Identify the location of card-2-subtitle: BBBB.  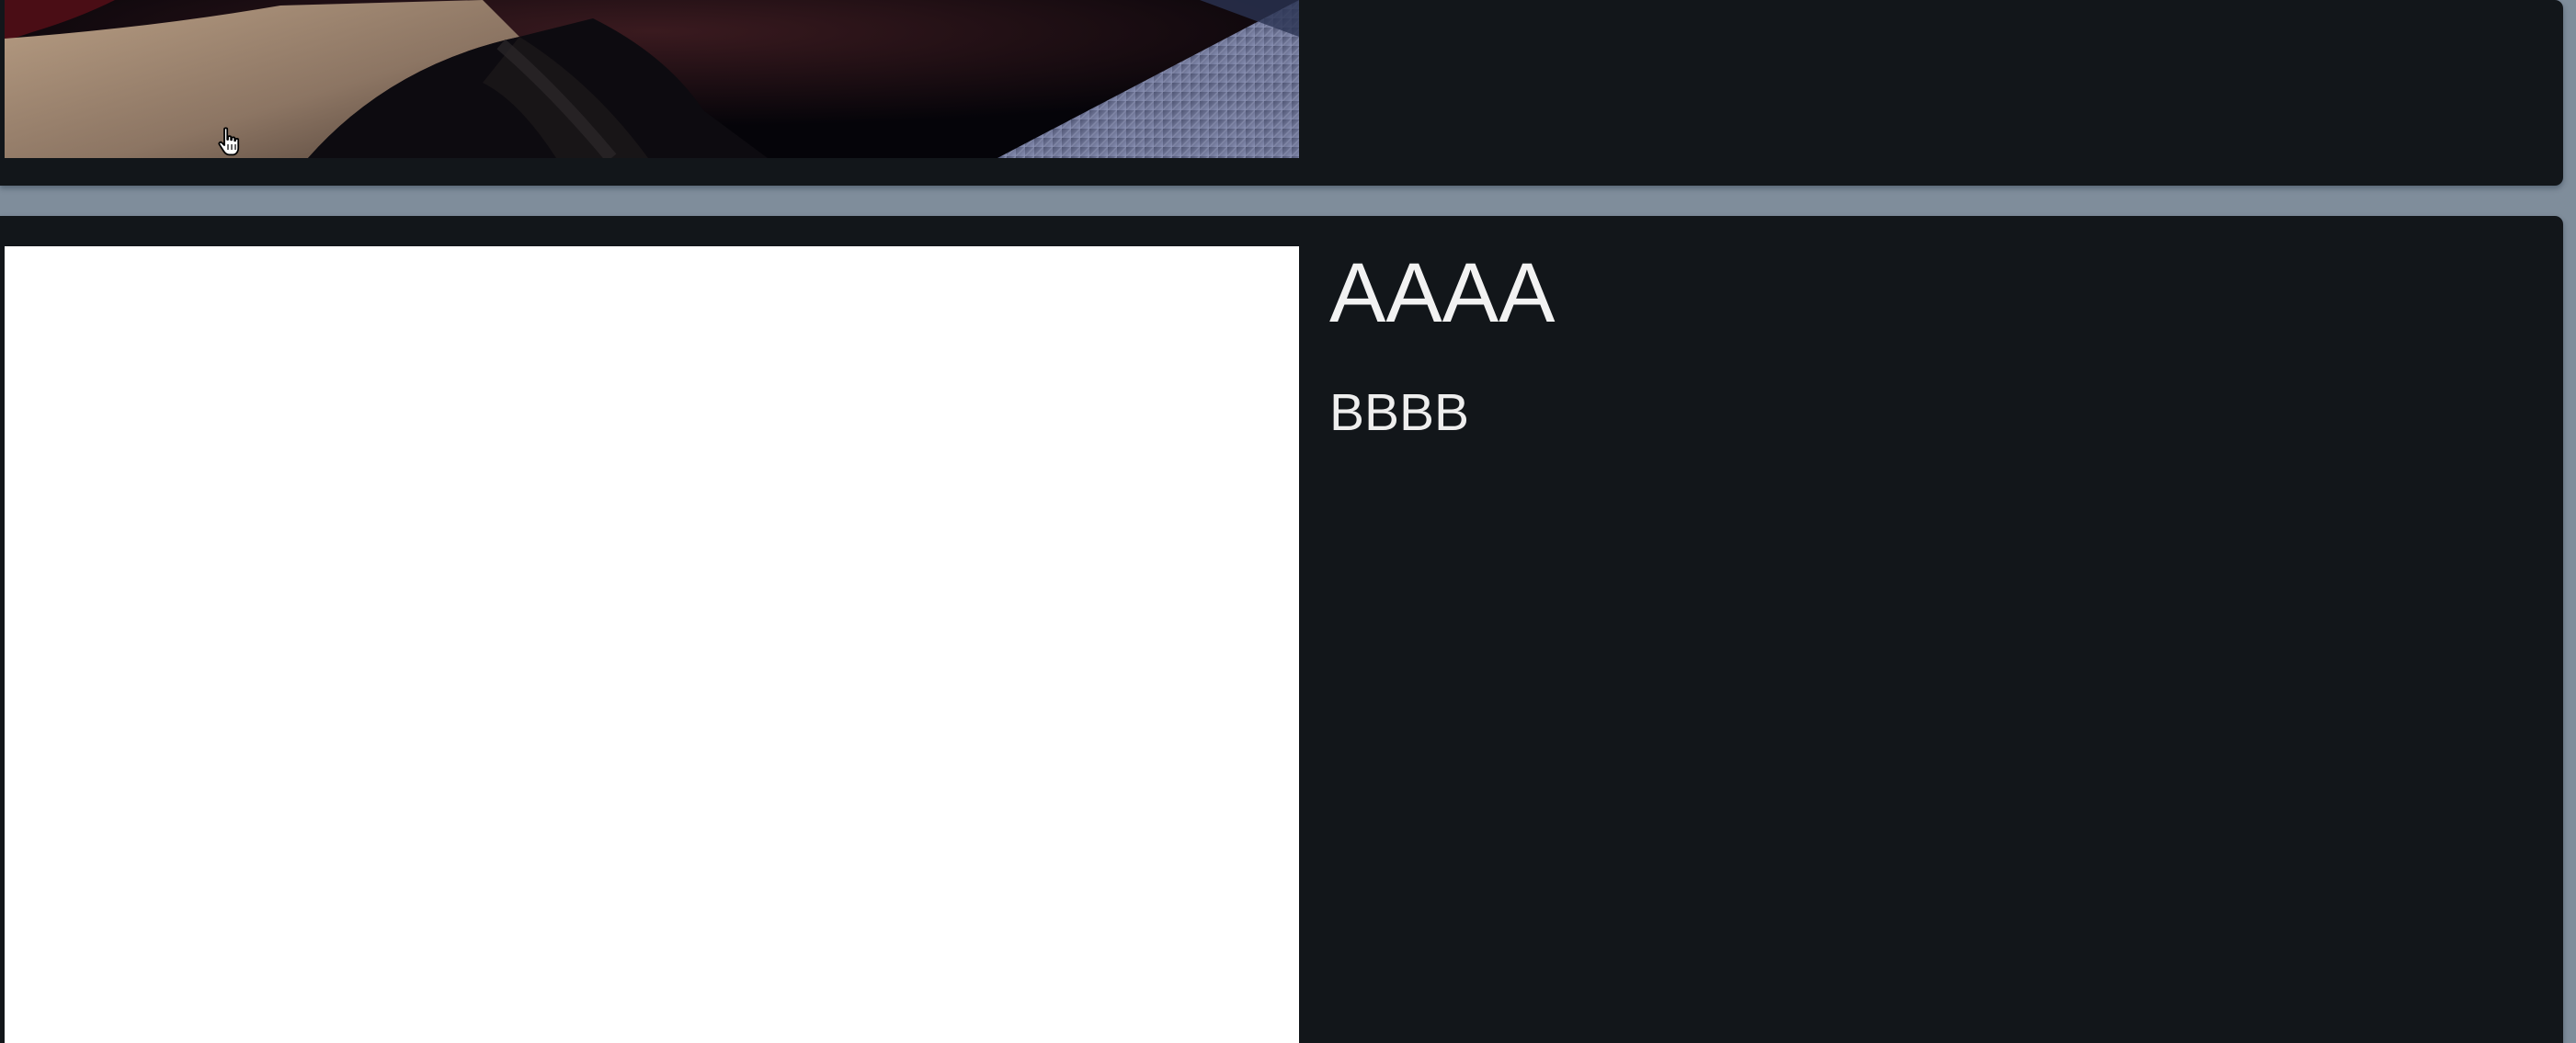
(1399, 412).